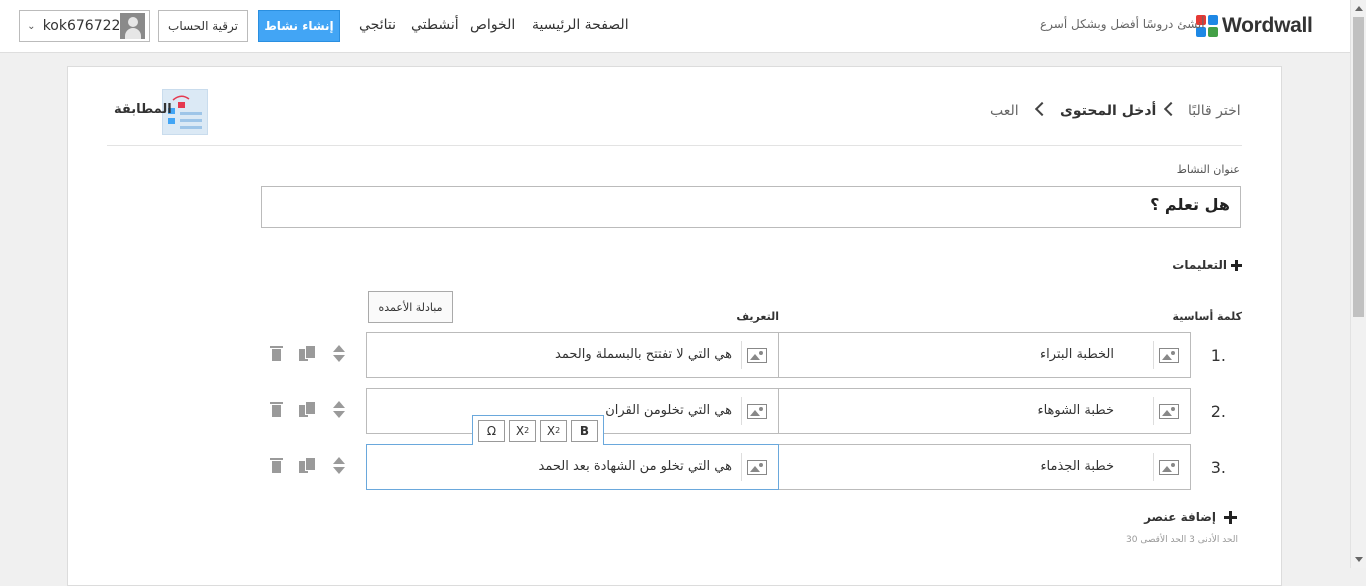 The image size is (1366, 586). I want to click on row-number: 2., so click(1218, 411).